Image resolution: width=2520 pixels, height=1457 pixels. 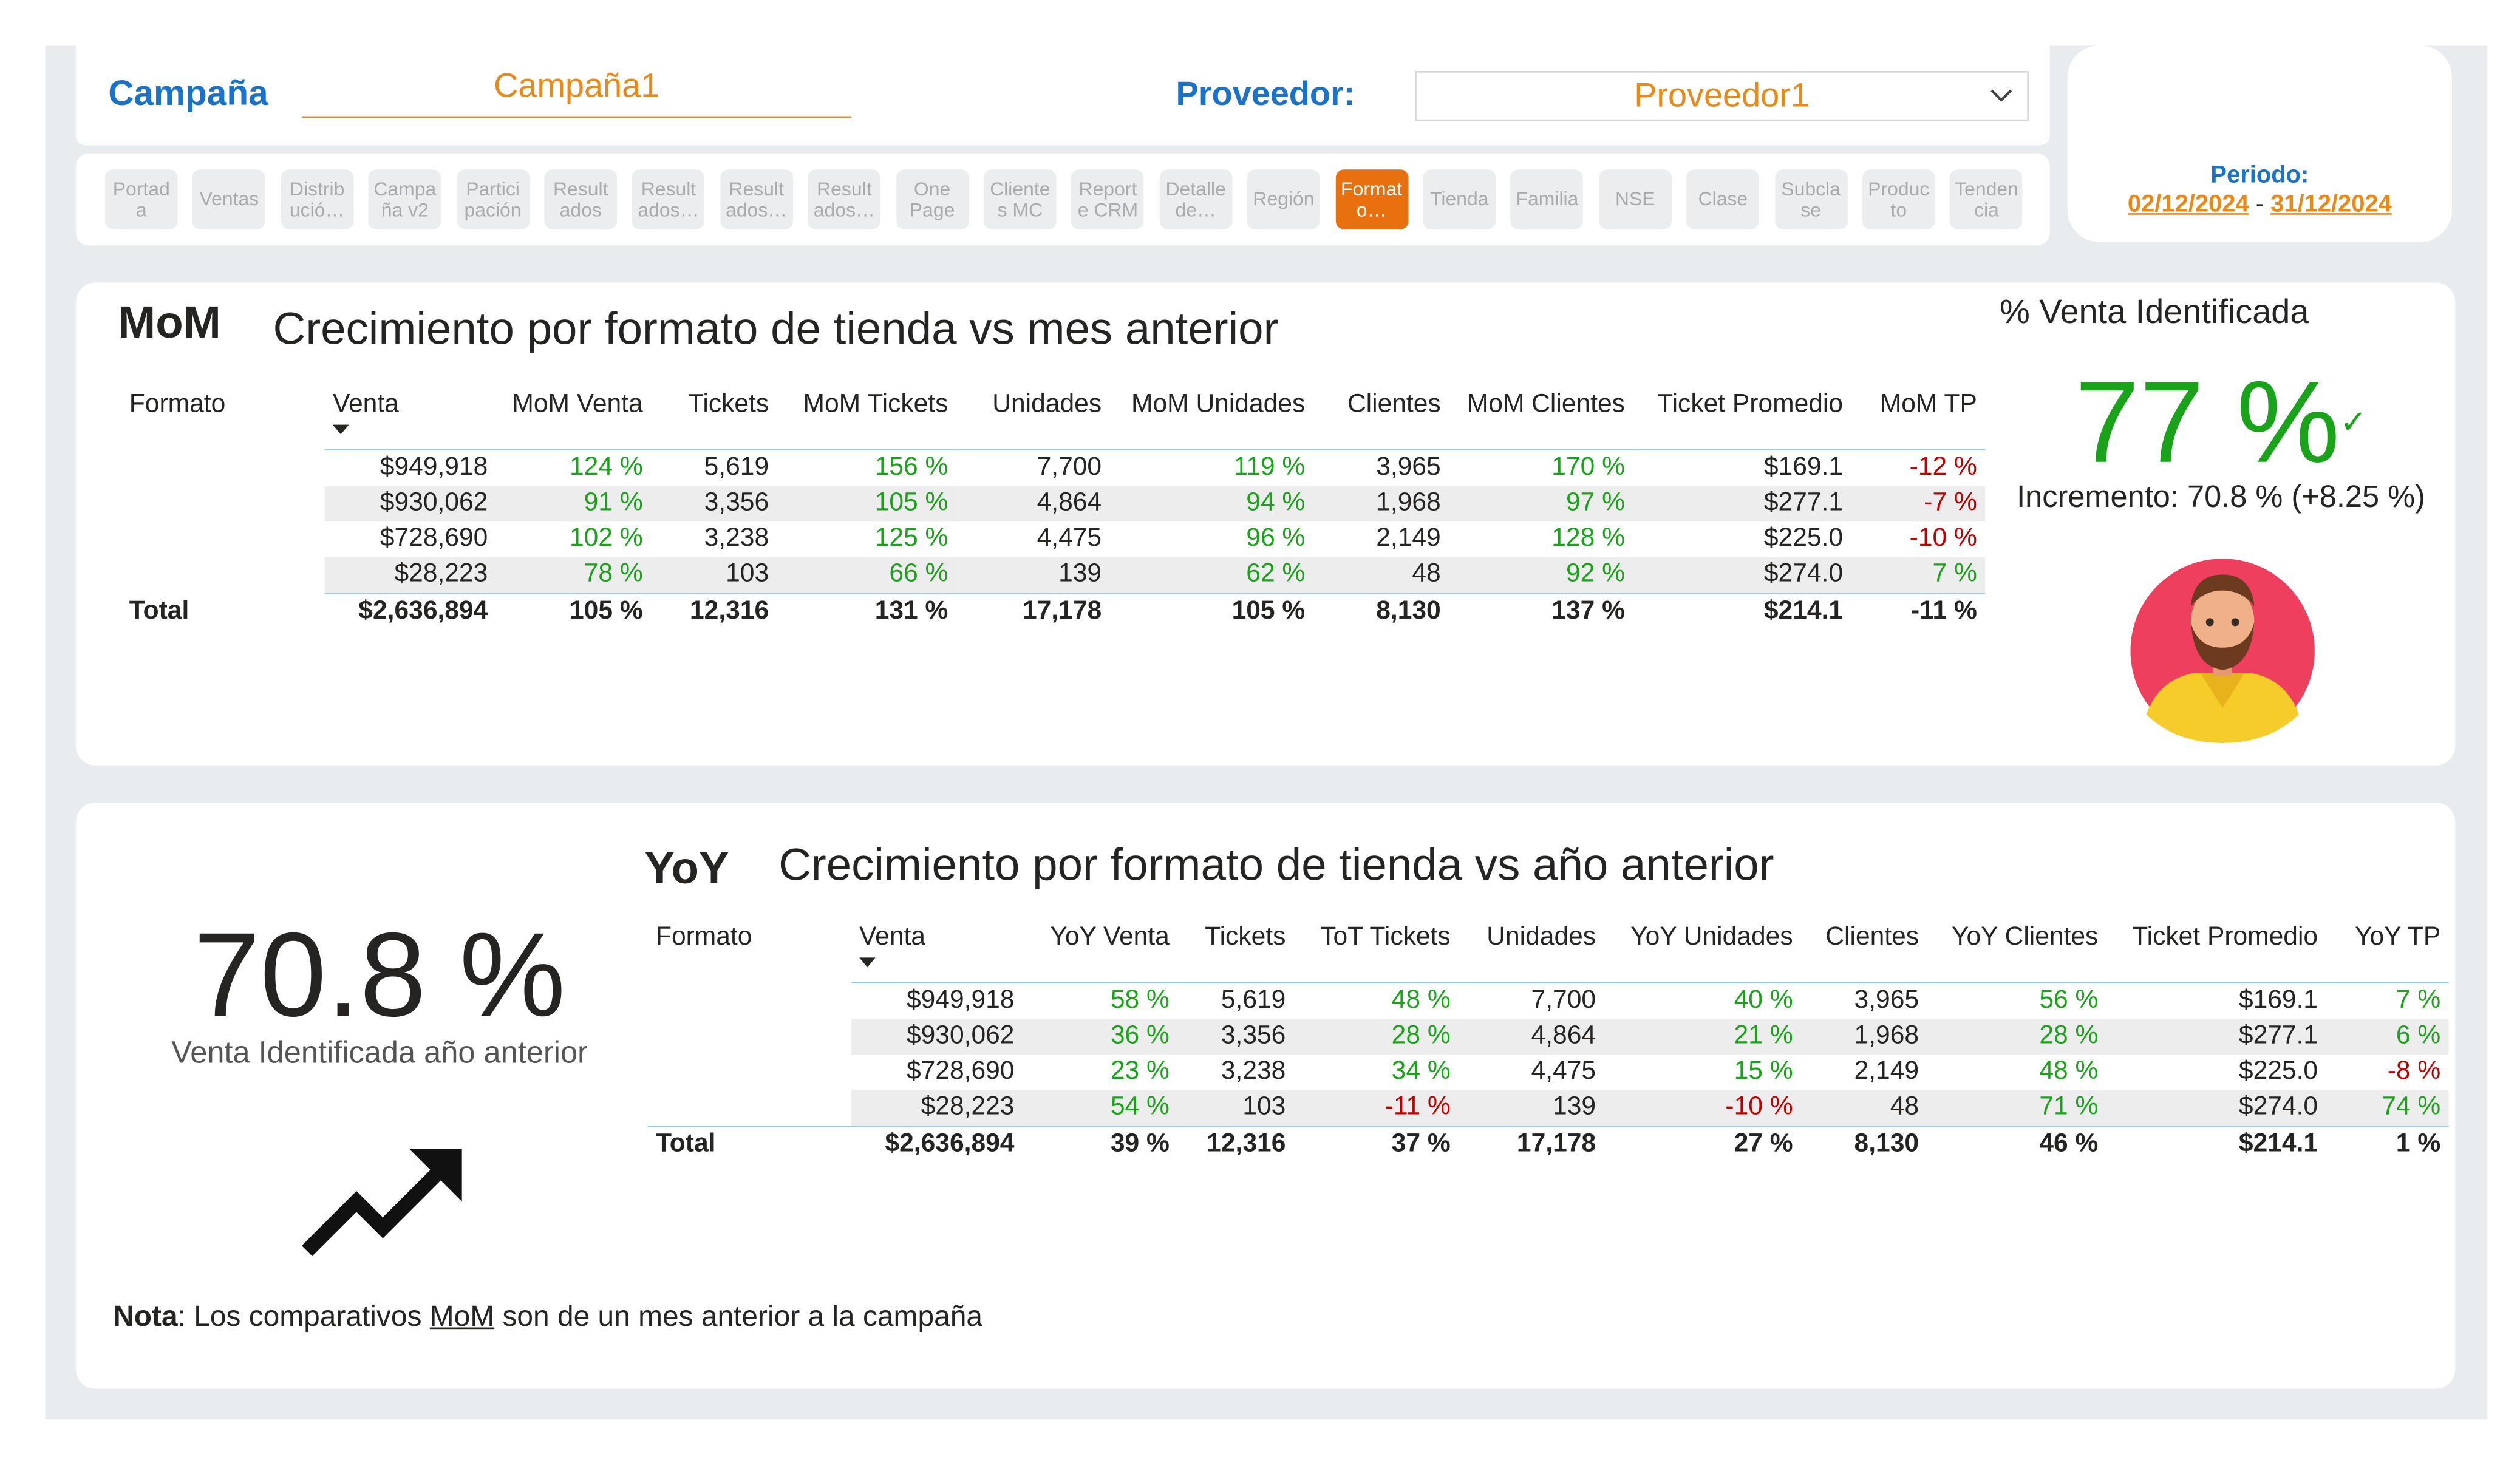 I want to click on yoy-col-header: Tickets, so click(x=1235, y=953).